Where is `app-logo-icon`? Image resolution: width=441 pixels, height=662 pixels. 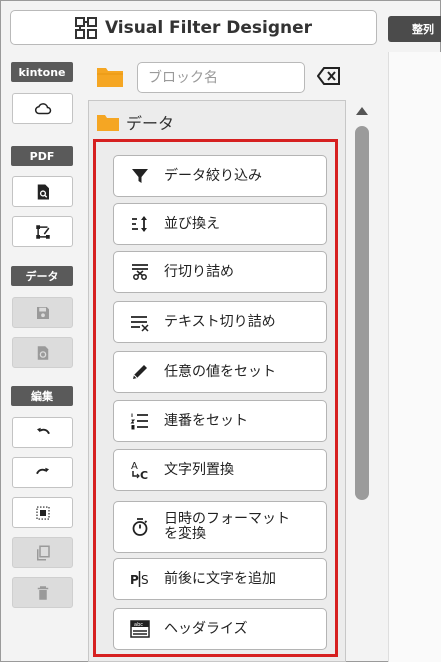 app-logo-icon is located at coordinates (85, 27).